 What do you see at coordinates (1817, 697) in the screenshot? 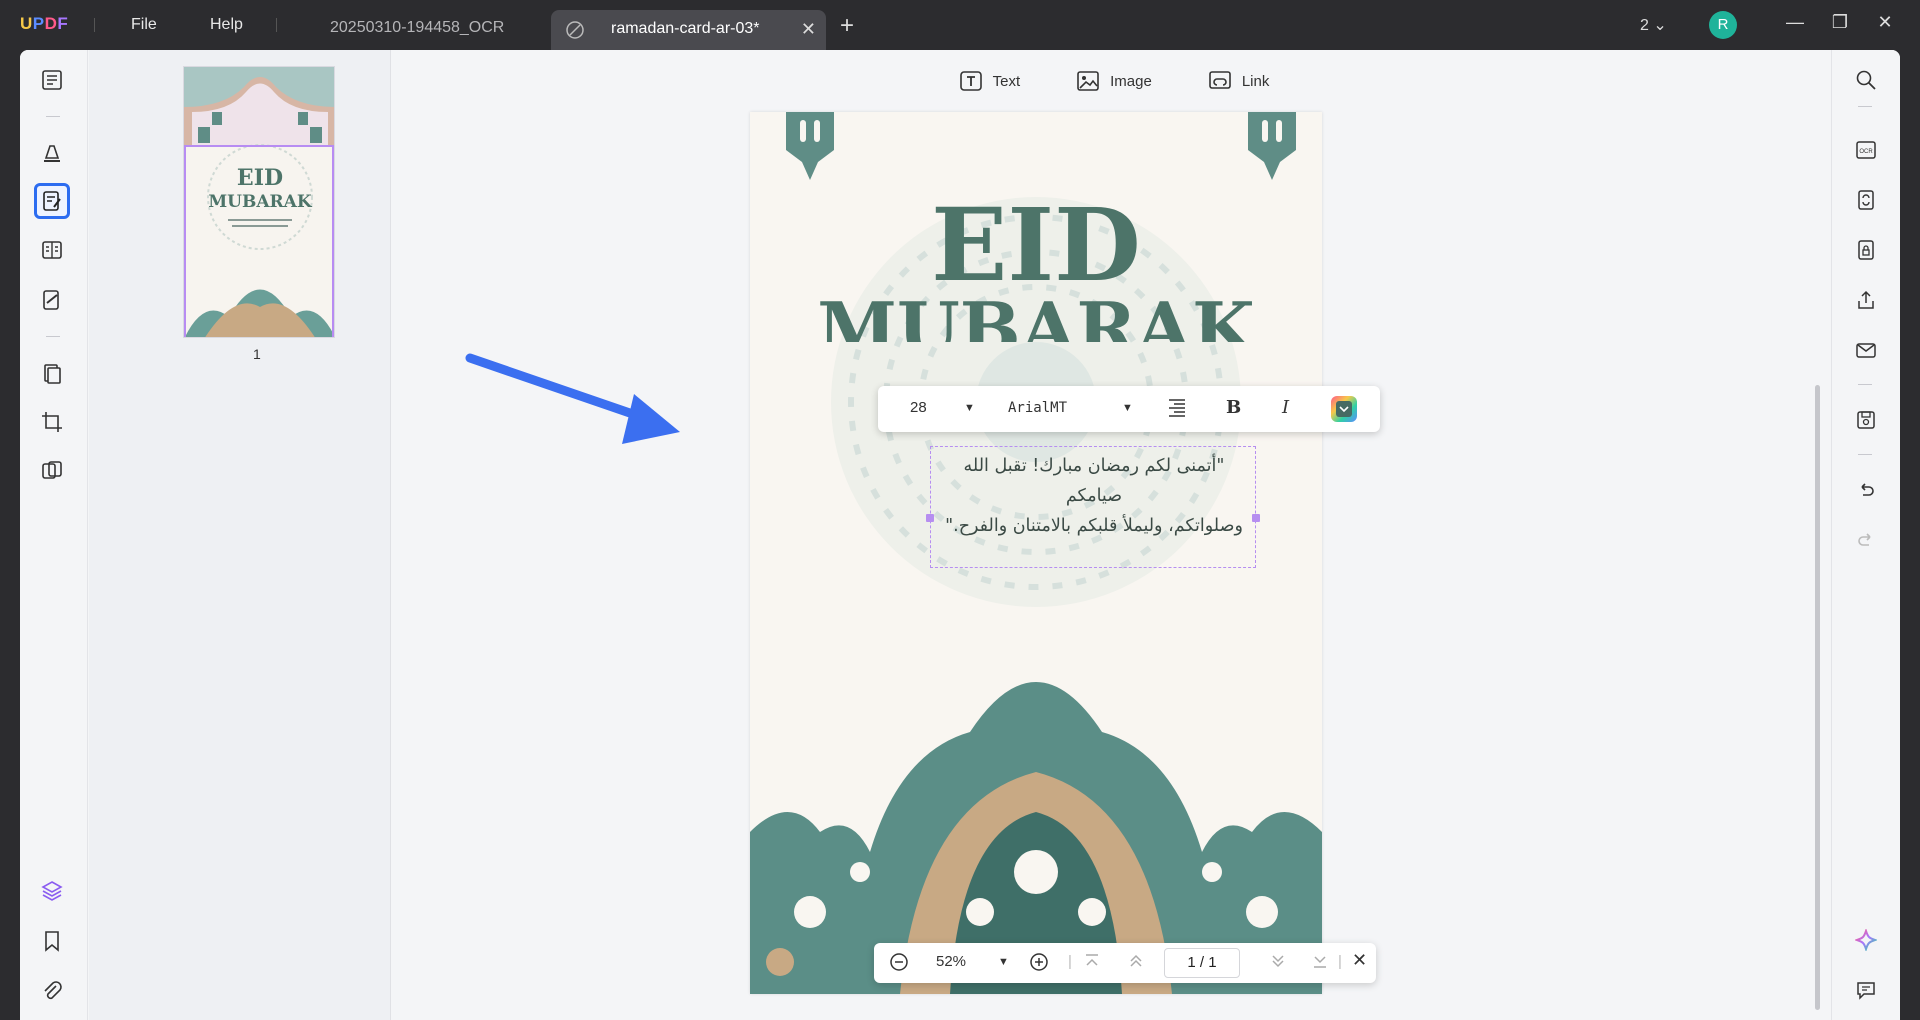
I see `vertical-scrollbar` at bounding box center [1817, 697].